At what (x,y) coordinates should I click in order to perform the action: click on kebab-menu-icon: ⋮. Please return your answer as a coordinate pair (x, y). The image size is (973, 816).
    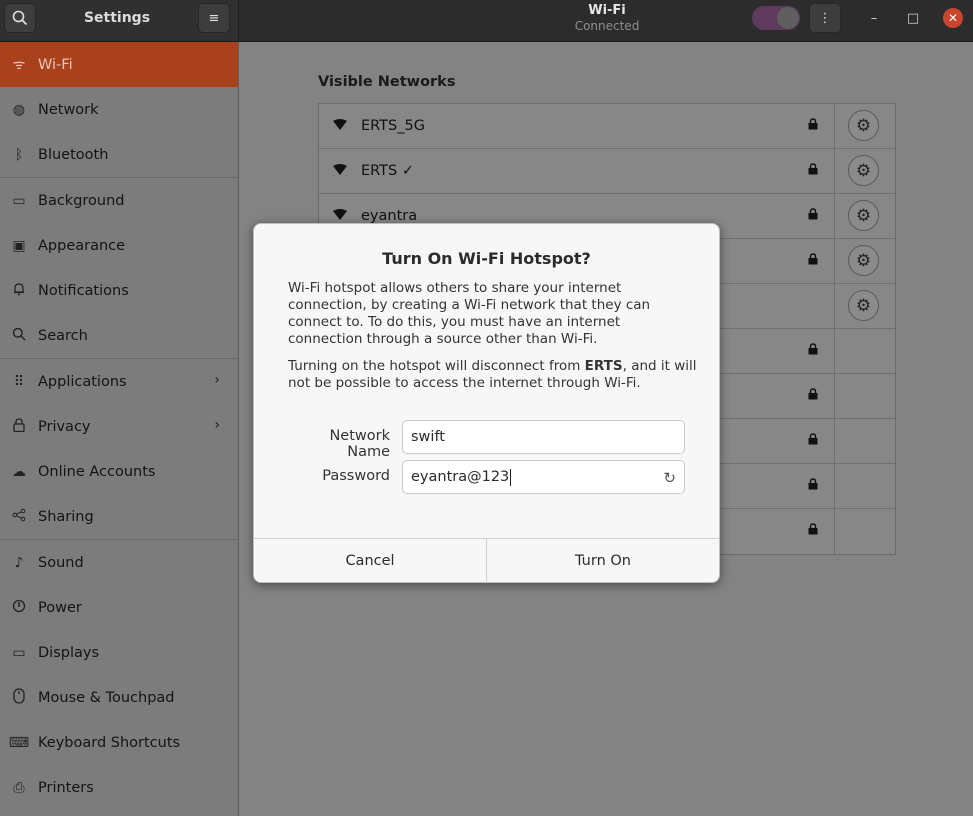
    Looking at the image, I should click on (825, 18).